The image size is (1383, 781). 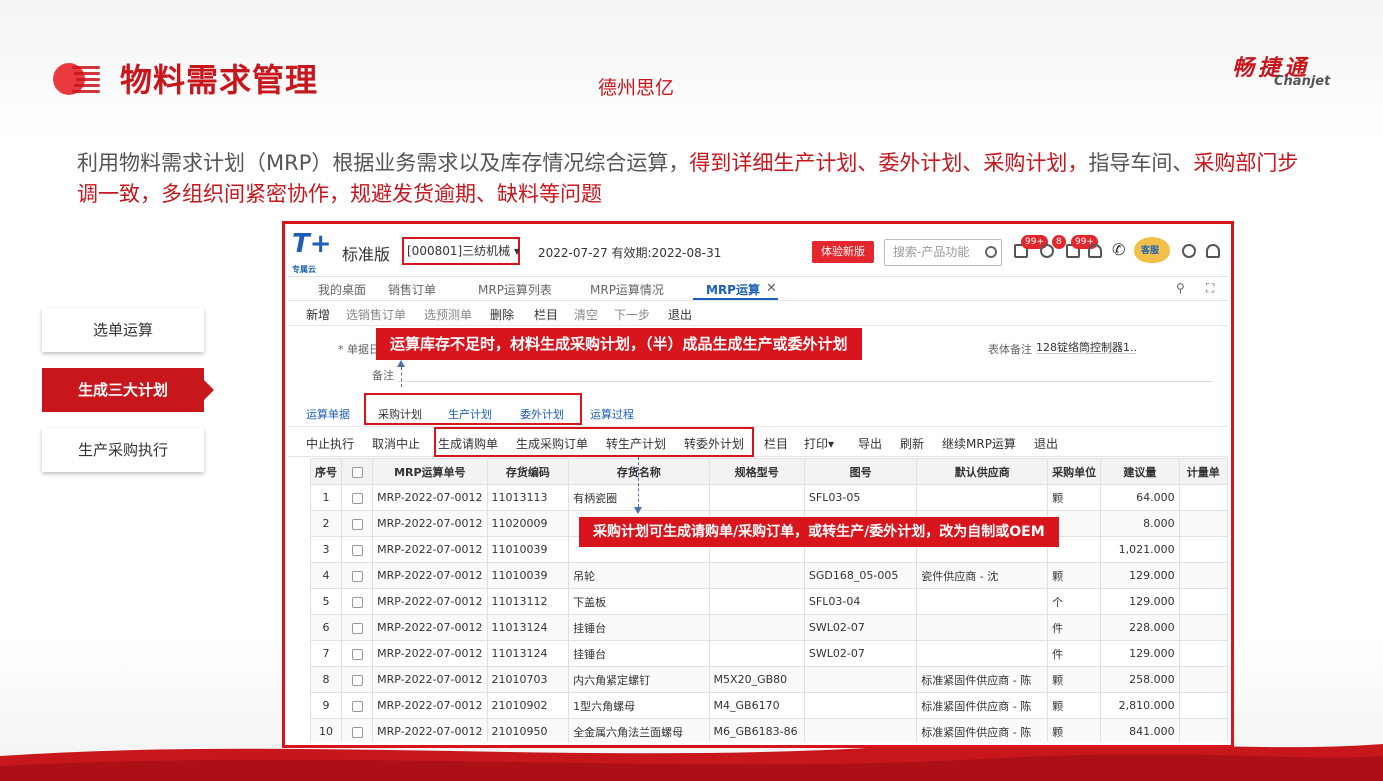 What do you see at coordinates (1118, 249) in the screenshot?
I see `phone-icon: ✆` at bounding box center [1118, 249].